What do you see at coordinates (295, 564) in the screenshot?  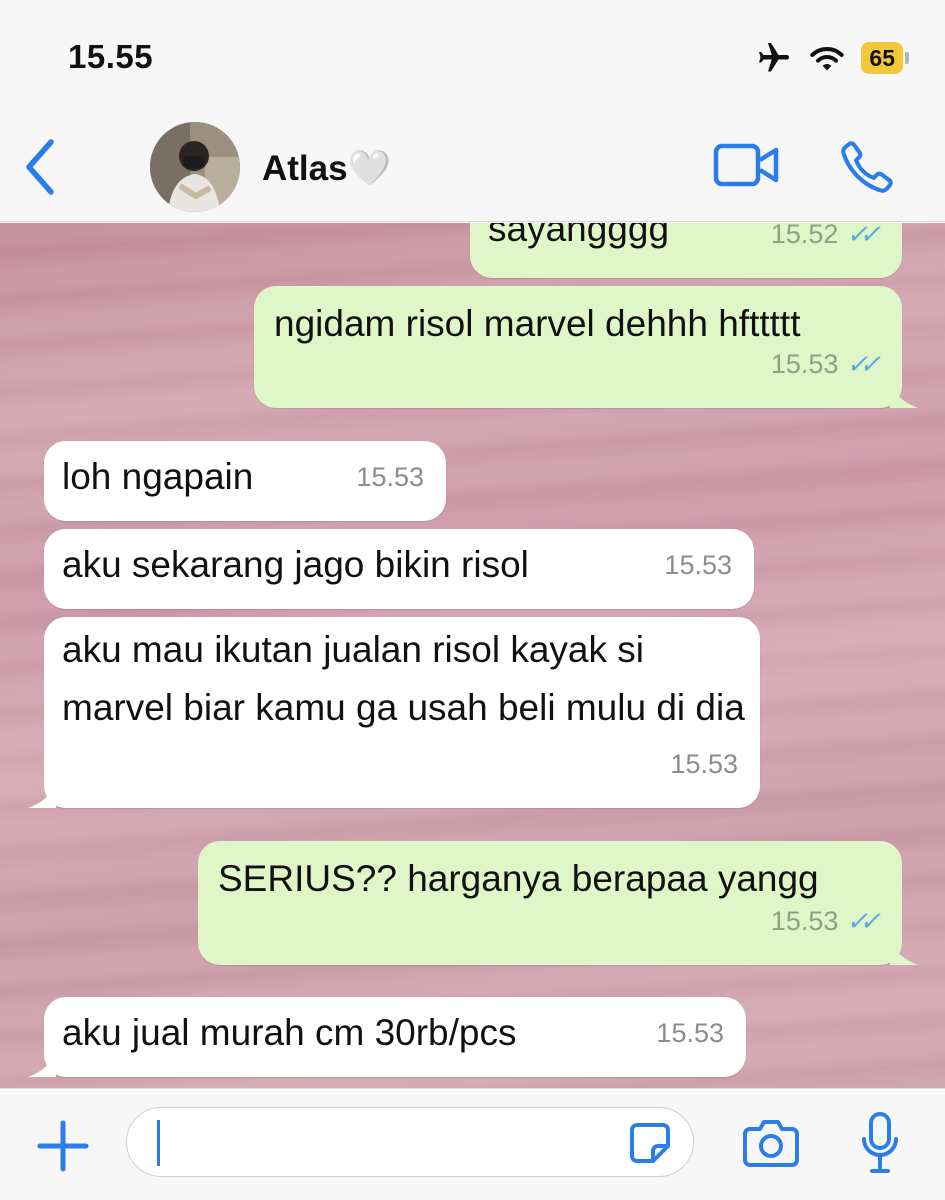 I see `message-text: aku sekarang jago bikin risol` at bounding box center [295, 564].